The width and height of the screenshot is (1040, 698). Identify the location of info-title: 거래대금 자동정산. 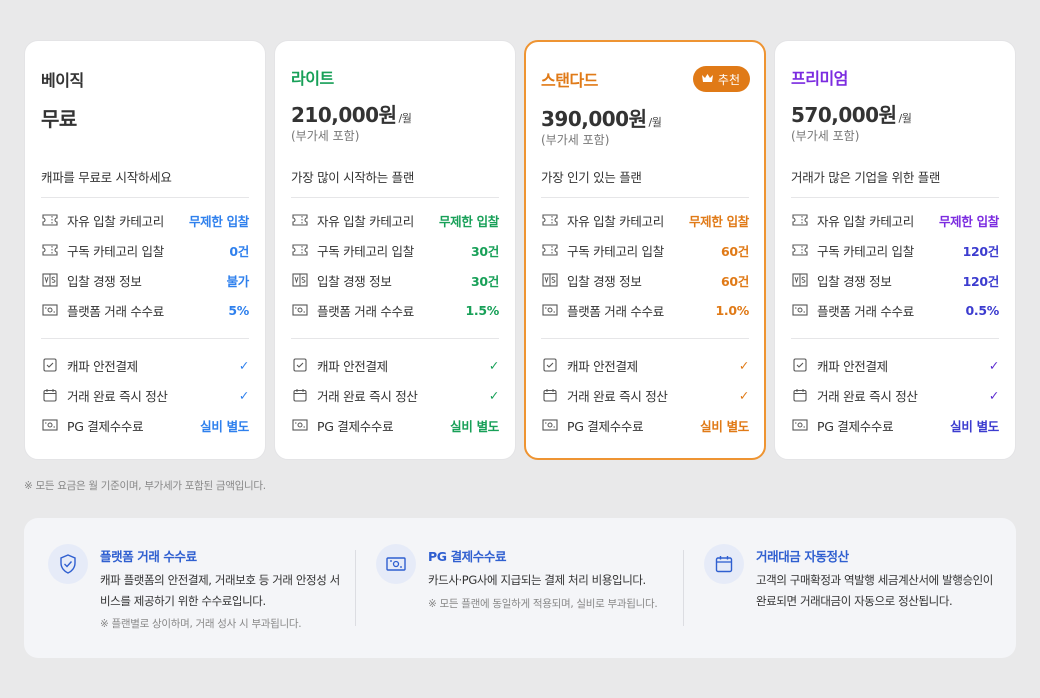
(802, 556).